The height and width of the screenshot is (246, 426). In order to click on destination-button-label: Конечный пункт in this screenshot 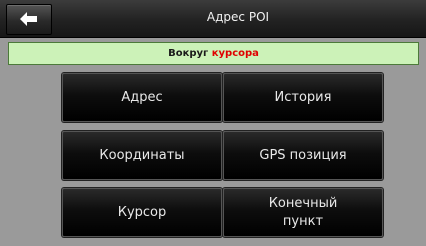, I will do `click(303, 212)`.